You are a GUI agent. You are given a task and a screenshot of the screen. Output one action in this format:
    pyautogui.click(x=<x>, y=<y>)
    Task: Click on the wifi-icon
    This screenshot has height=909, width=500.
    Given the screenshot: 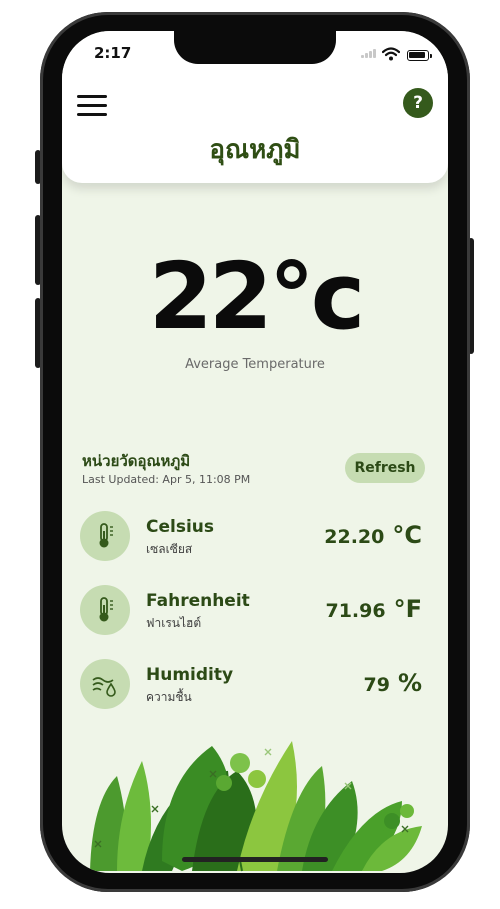 What is the action you would take?
    pyautogui.click(x=391, y=54)
    